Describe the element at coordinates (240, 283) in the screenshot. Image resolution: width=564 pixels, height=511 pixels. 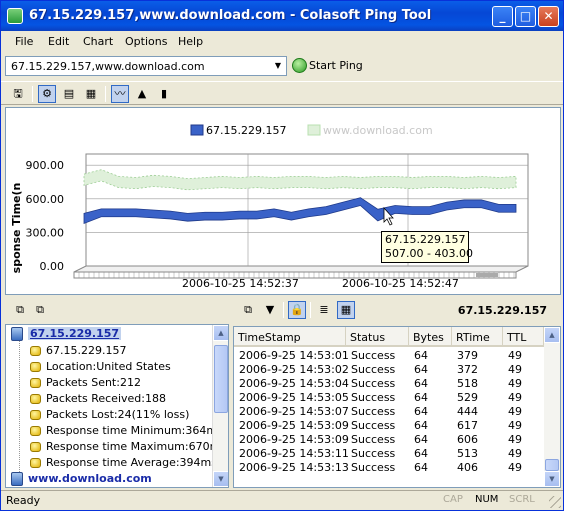
I see `x-tick-label: 2006-10-25 14:52:37` at that location.